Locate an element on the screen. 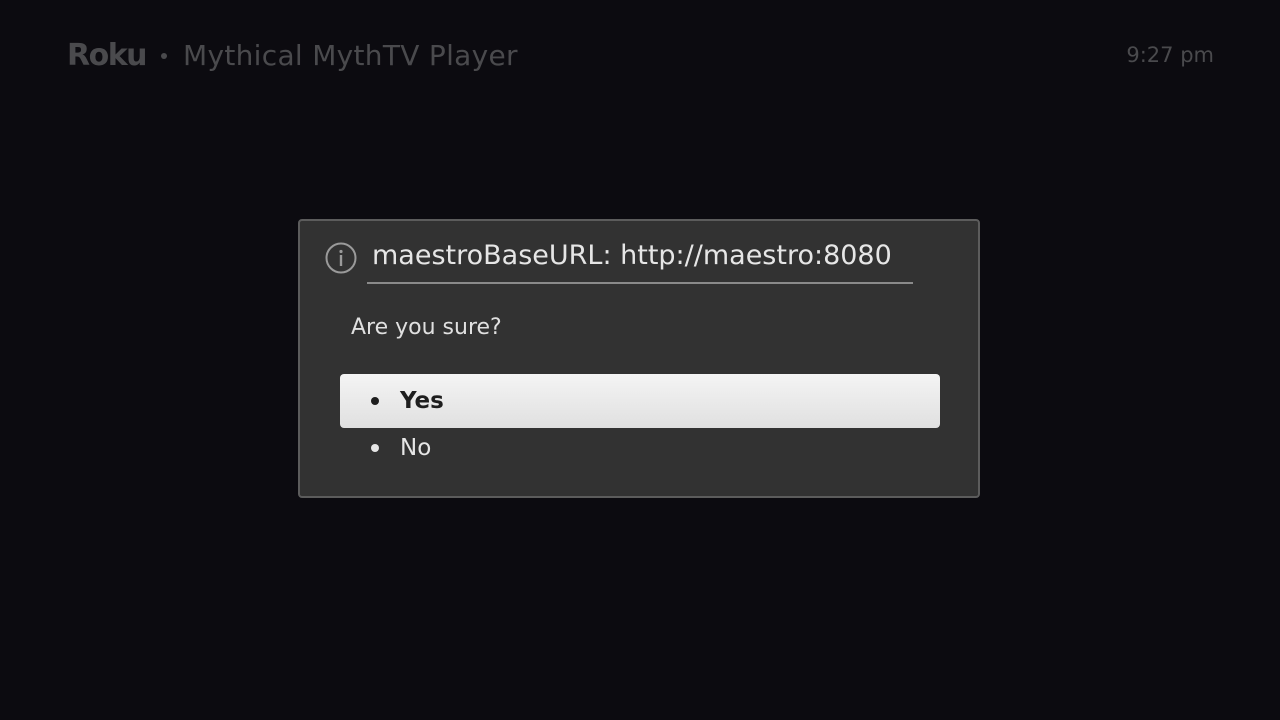 This screenshot has width=1280, height=720. option-list: Yes No is located at coordinates (640, 421).